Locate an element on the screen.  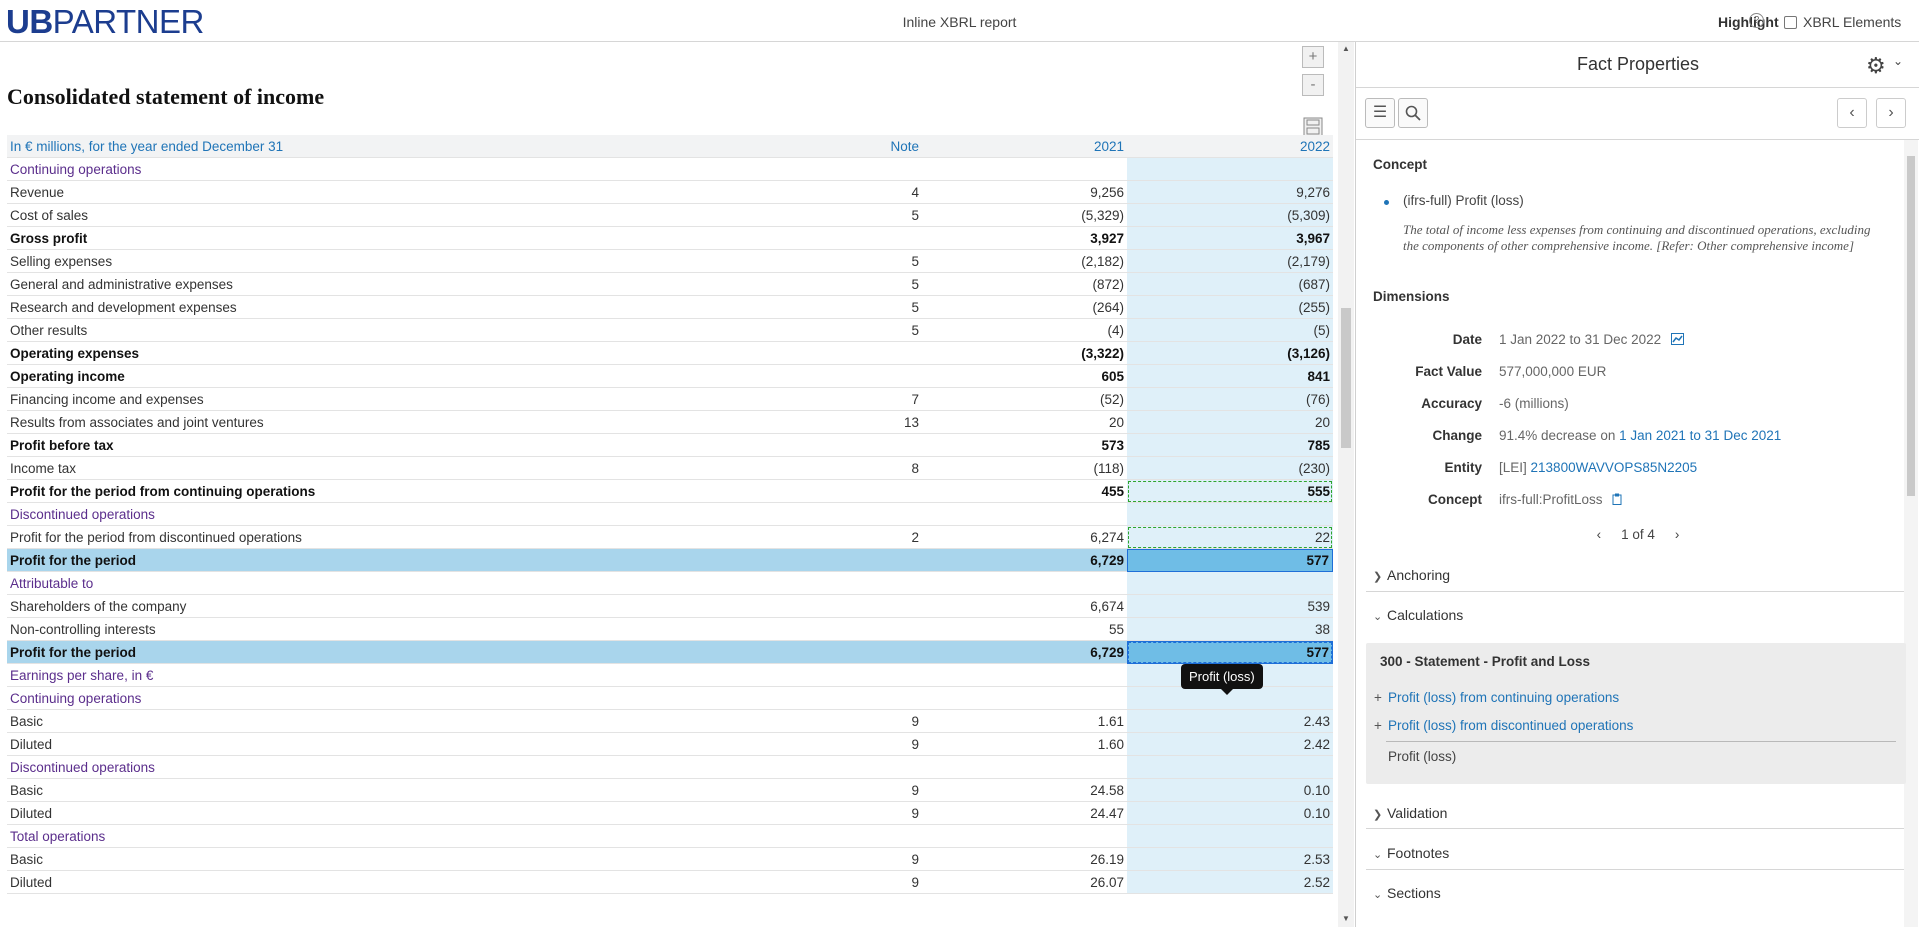
scroll-down-icon: ▼ is located at coordinates (1346, 918).